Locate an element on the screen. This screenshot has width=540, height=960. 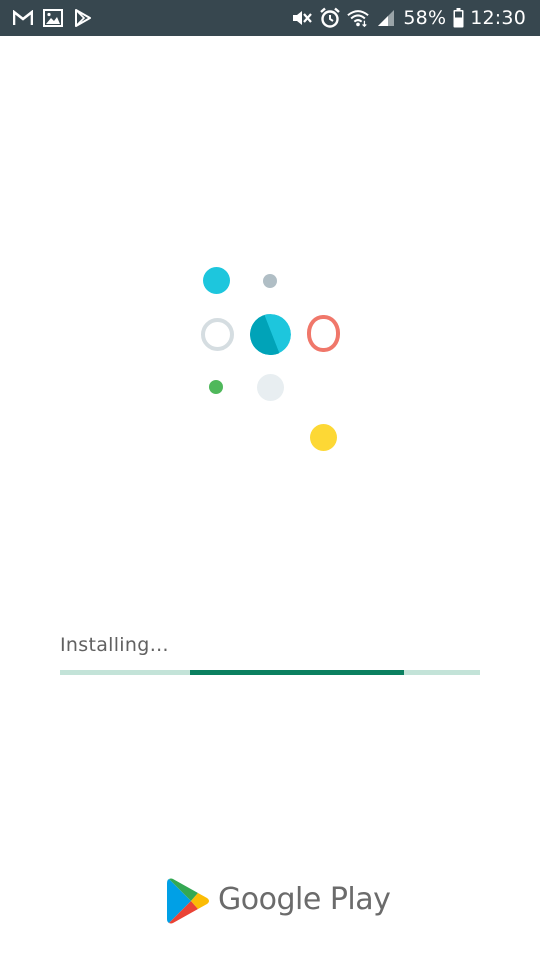
install-progress-track is located at coordinates (270, 672).